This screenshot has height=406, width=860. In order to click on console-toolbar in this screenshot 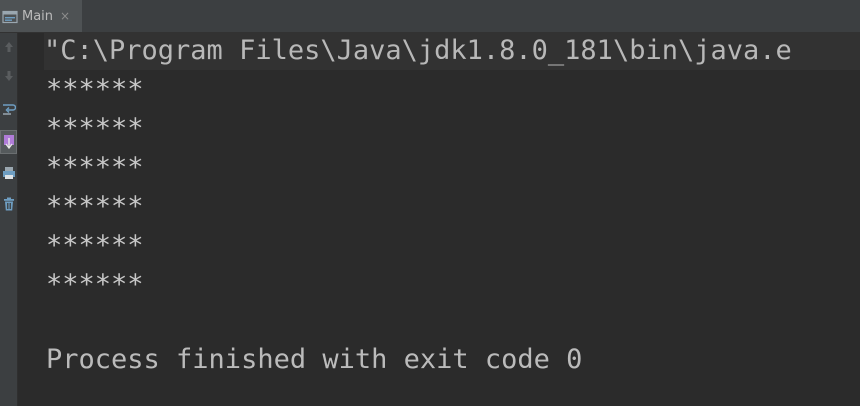, I will do `click(9, 219)`.